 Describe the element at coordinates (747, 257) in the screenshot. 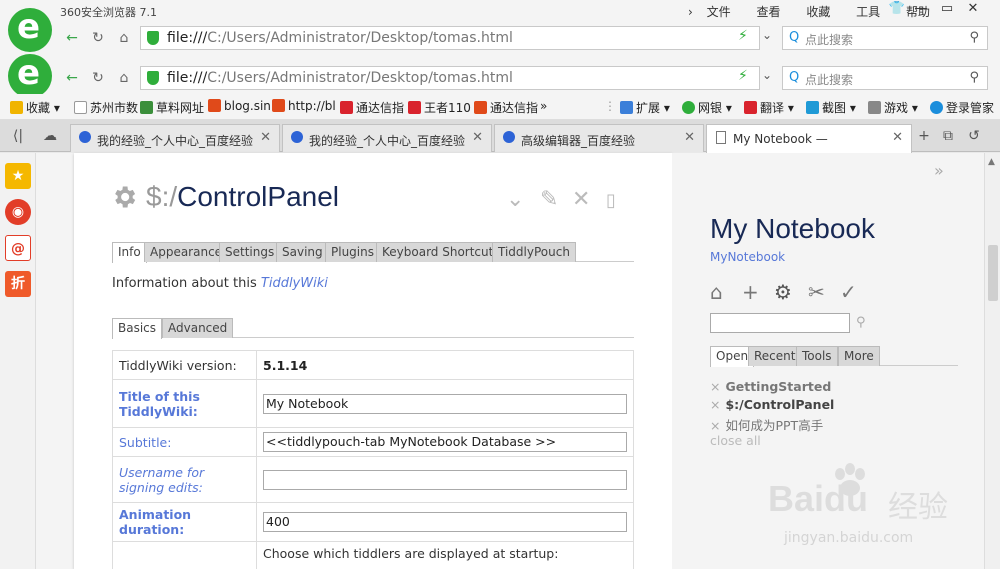

I see `site-subtitle: MyNotebook` at that location.